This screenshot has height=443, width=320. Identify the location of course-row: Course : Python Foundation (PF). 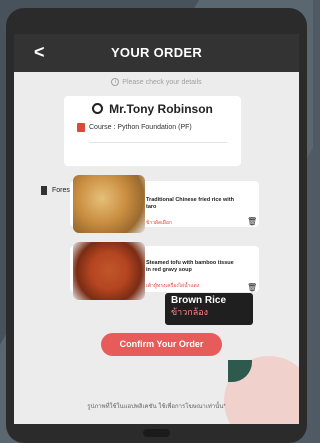
(134, 127).